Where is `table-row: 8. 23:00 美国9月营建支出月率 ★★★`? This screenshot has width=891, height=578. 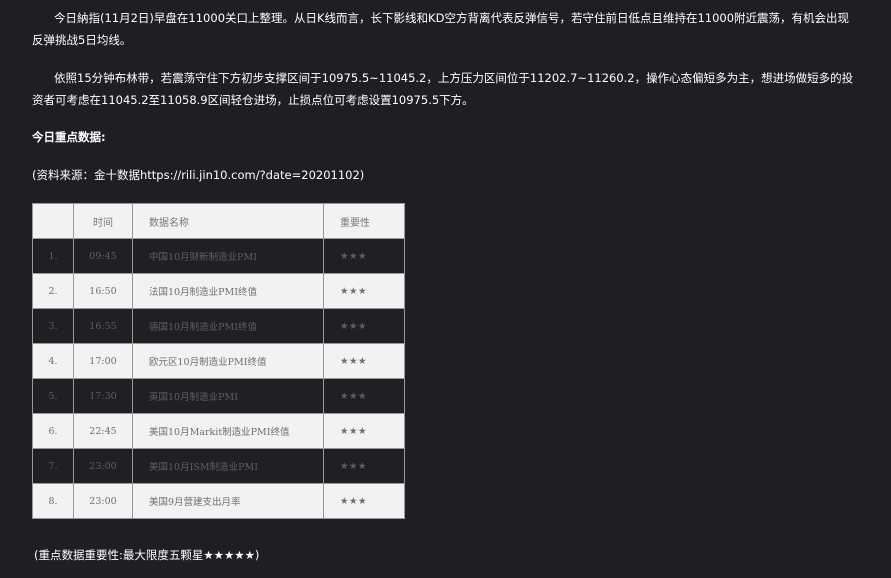 table-row: 8. 23:00 美国9月营建支出月率 ★★★ is located at coordinates (218, 501).